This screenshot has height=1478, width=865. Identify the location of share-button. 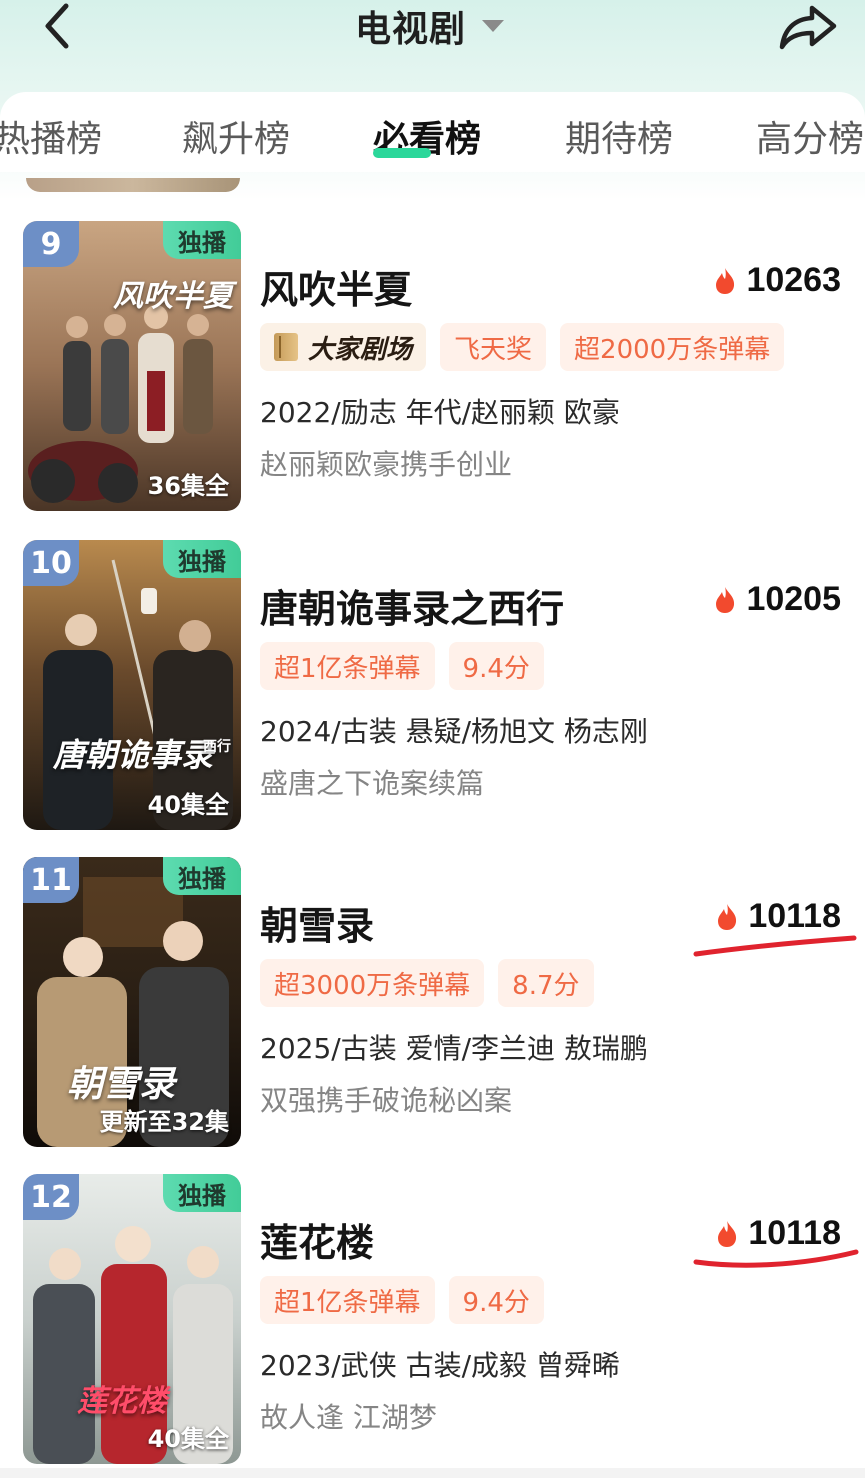
(808, 27).